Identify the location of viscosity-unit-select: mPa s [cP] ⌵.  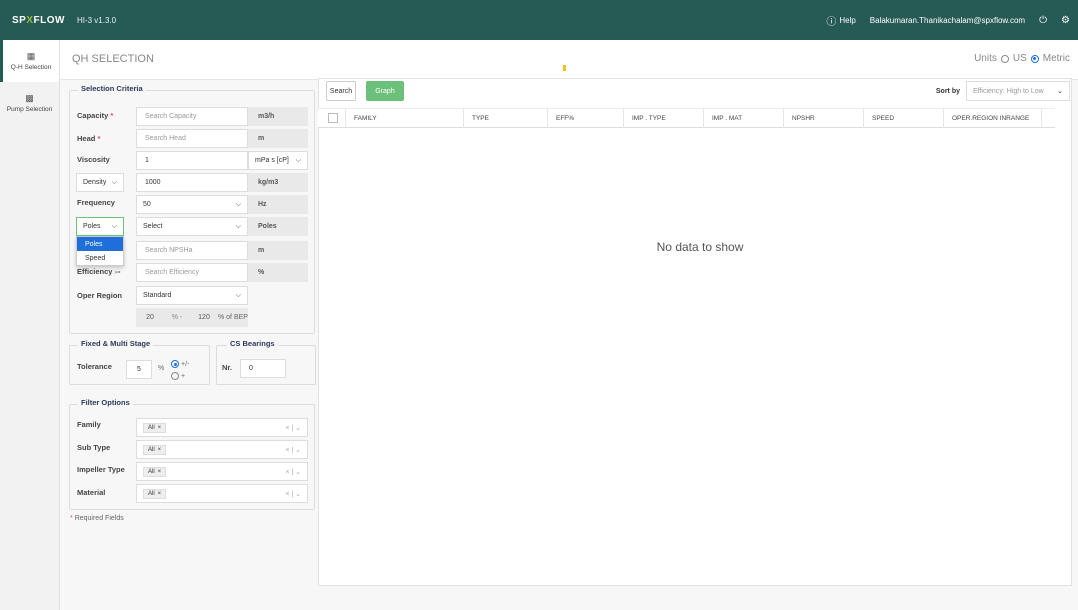
(278, 160).